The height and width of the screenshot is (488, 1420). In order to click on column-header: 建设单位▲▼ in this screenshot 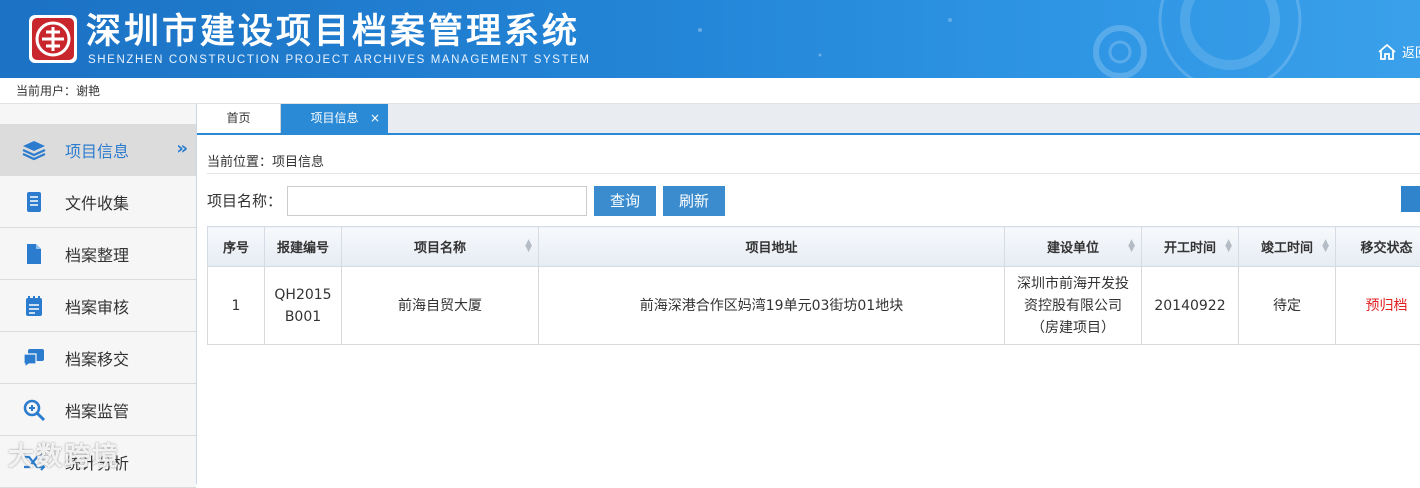, I will do `click(1073, 247)`.